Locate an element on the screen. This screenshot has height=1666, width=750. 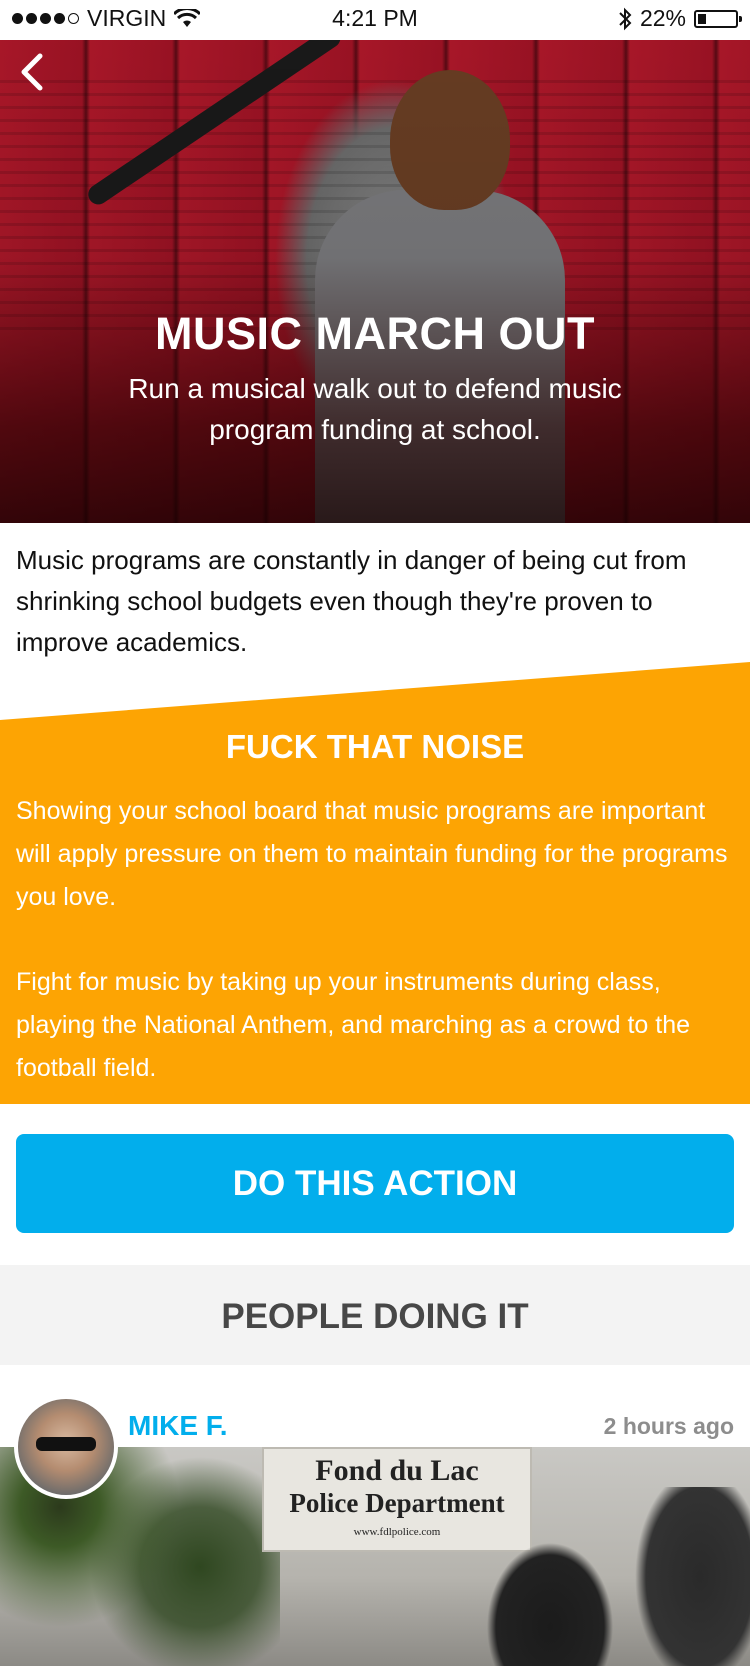
back-button is located at coordinates (34, 72).